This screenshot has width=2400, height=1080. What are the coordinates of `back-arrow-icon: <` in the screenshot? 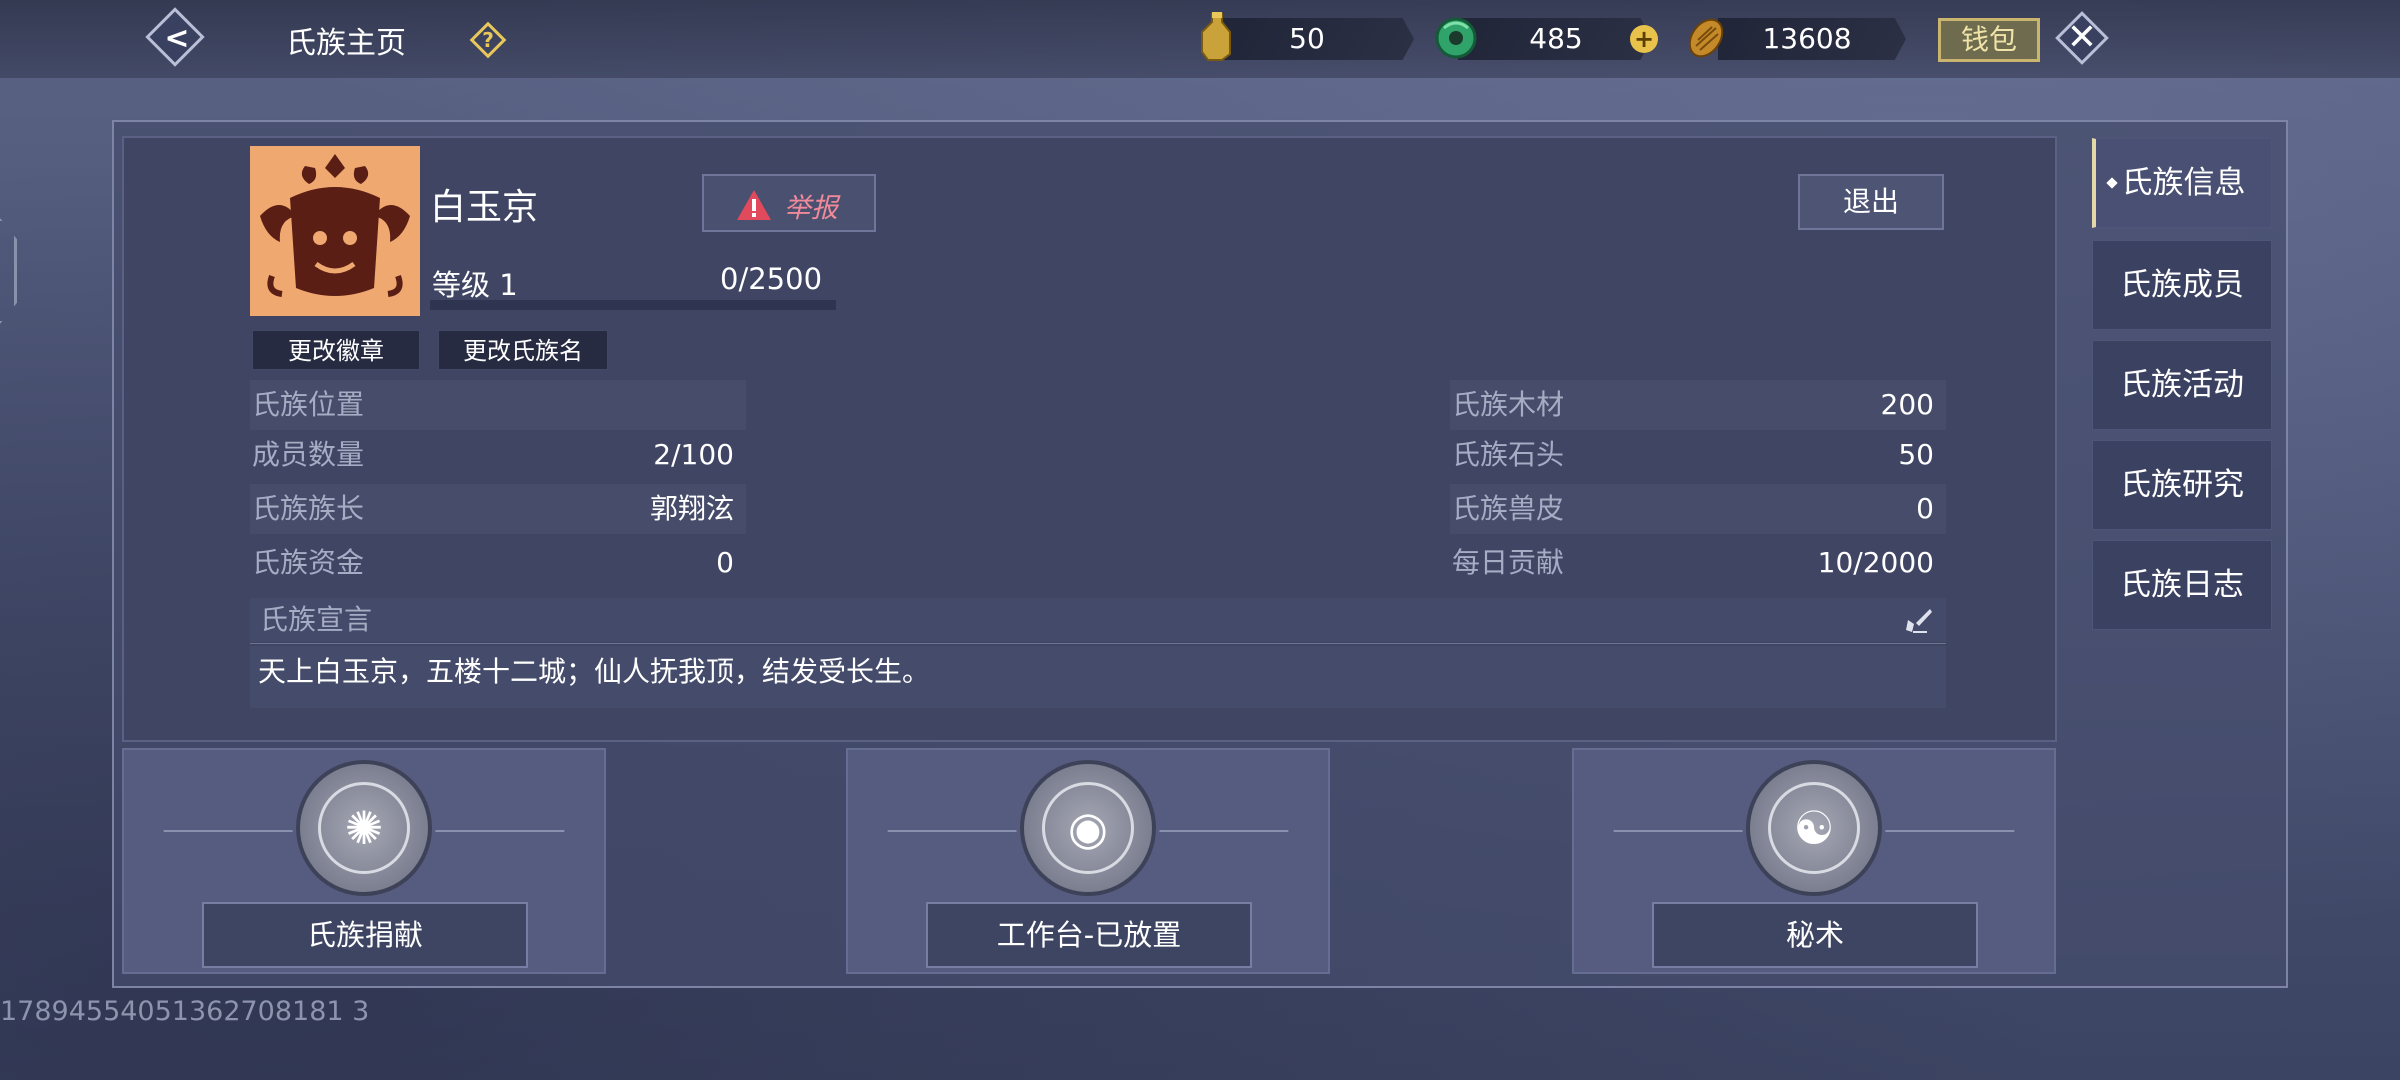 It's located at (177, 38).